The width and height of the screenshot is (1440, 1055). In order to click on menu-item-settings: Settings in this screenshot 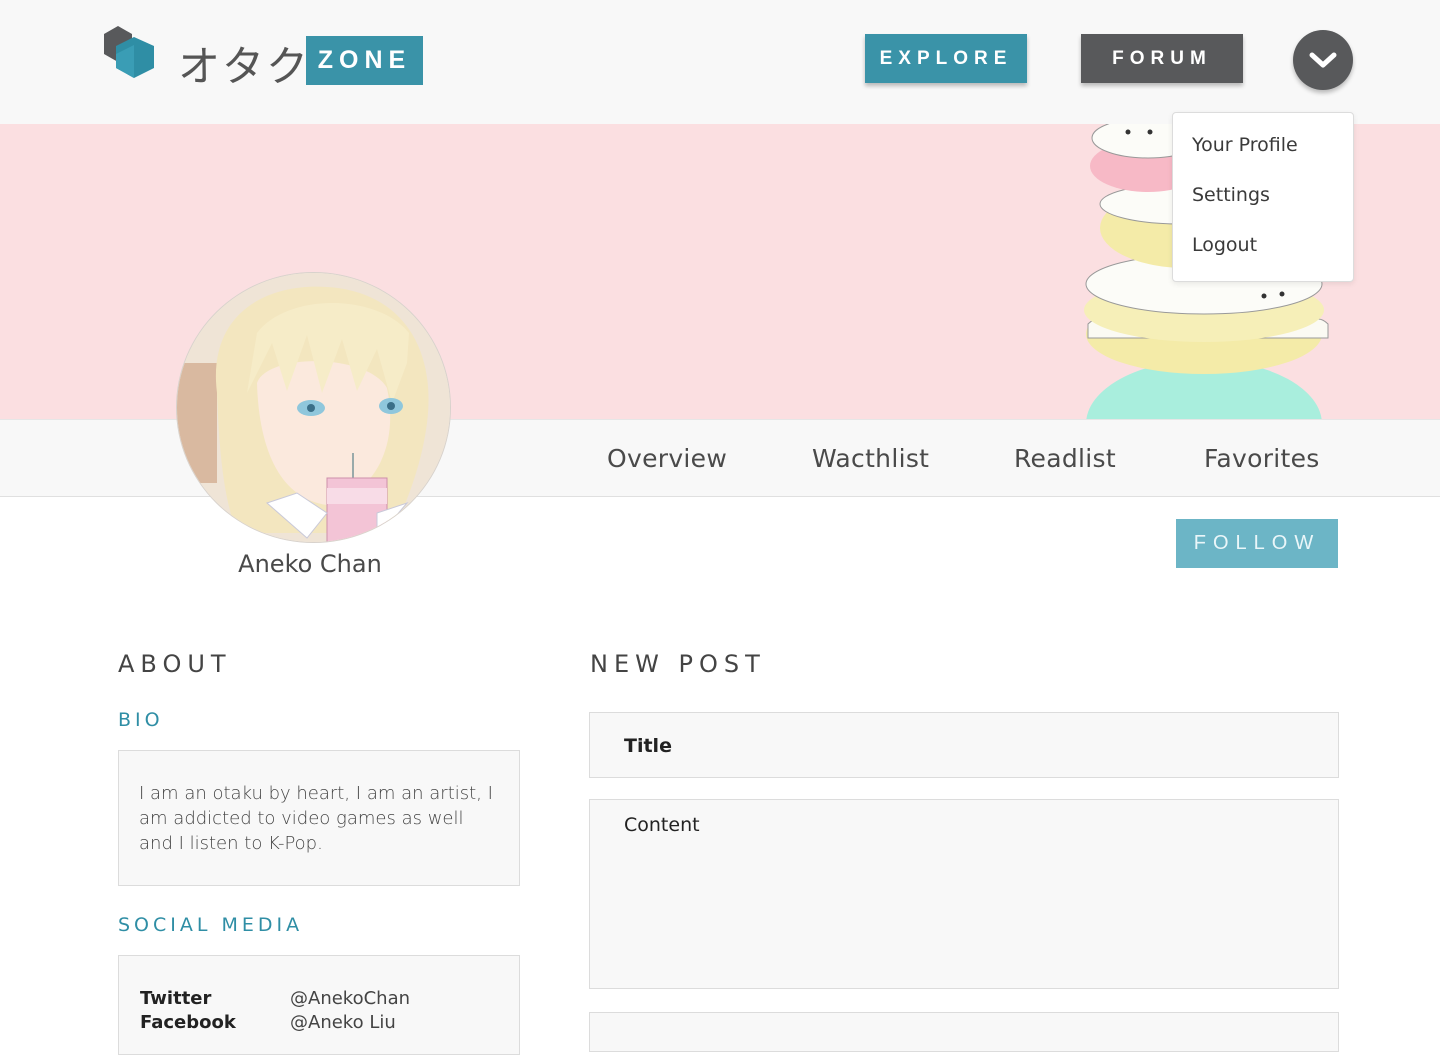, I will do `click(1231, 195)`.